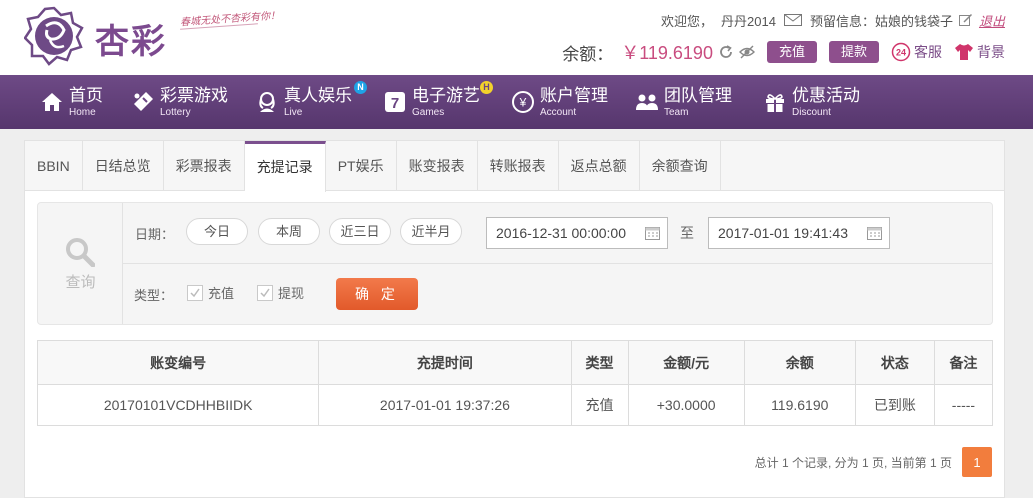 The width and height of the screenshot is (1033, 498). What do you see at coordinates (52, 102) in the screenshot?
I see `home-icon` at bounding box center [52, 102].